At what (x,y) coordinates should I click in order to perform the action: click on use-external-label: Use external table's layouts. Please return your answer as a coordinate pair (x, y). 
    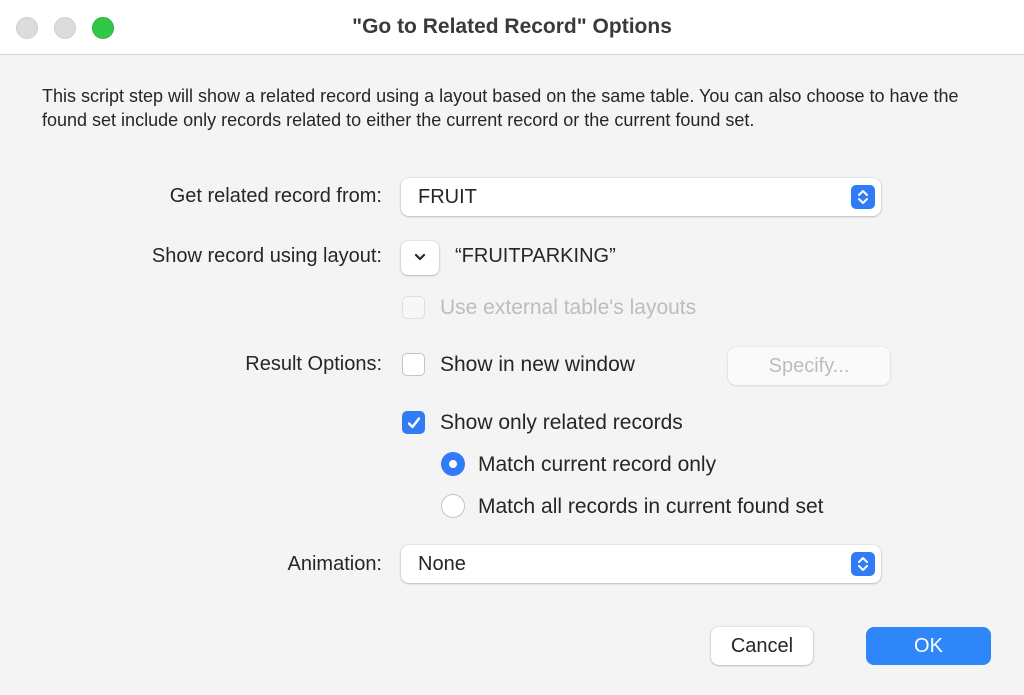
    Looking at the image, I should click on (568, 307).